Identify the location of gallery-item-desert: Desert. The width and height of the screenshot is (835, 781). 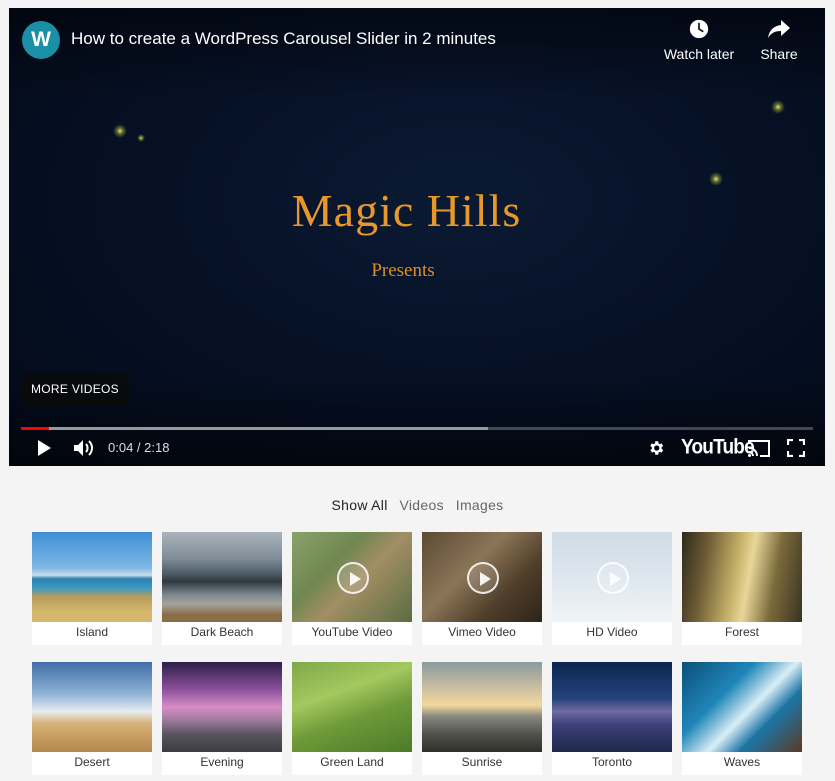
(92, 718).